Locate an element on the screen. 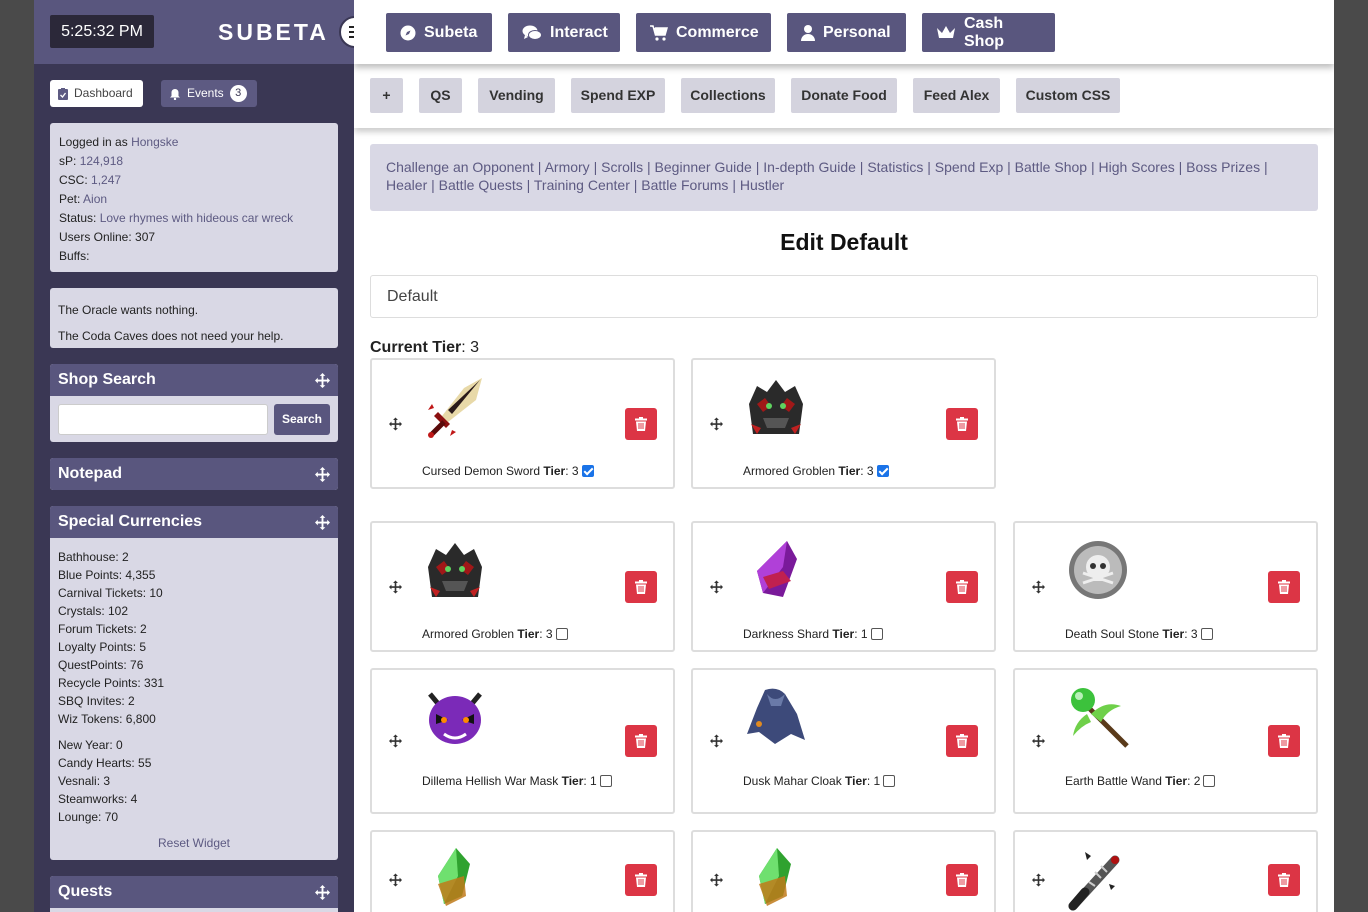 Image resolution: width=1368 pixels, height=912 pixels. set-name-input: Default is located at coordinates (844, 296).